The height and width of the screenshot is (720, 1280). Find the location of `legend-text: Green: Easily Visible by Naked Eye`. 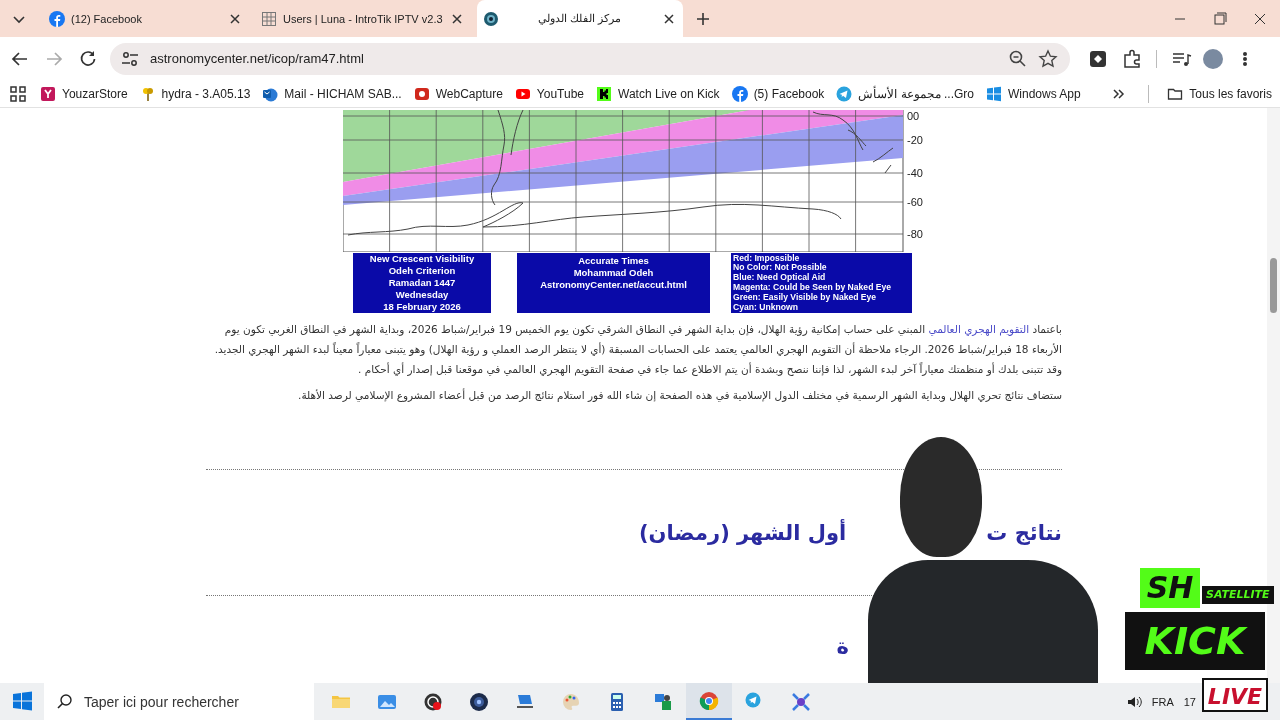

legend-text: Green: Easily Visible by Naked Eye is located at coordinates (805, 297).